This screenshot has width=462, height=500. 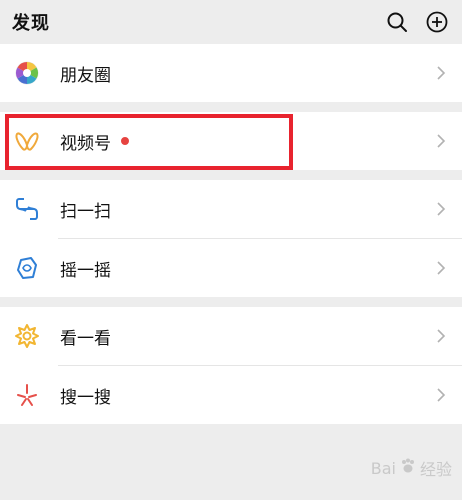 What do you see at coordinates (231, 395) in the screenshot?
I see `menu-item-search: 搜一搜` at bounding box center [231, 395].